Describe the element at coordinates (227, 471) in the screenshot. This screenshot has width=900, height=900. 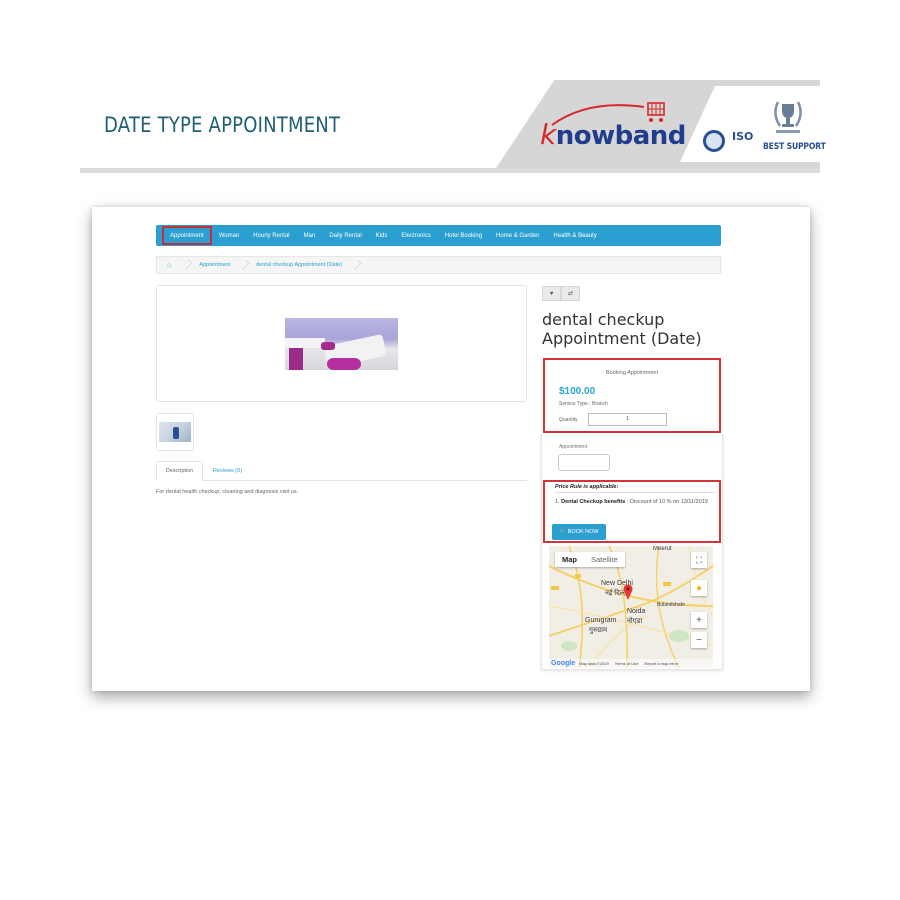
I see `tab-reviews: Reviews (0)` at that location.